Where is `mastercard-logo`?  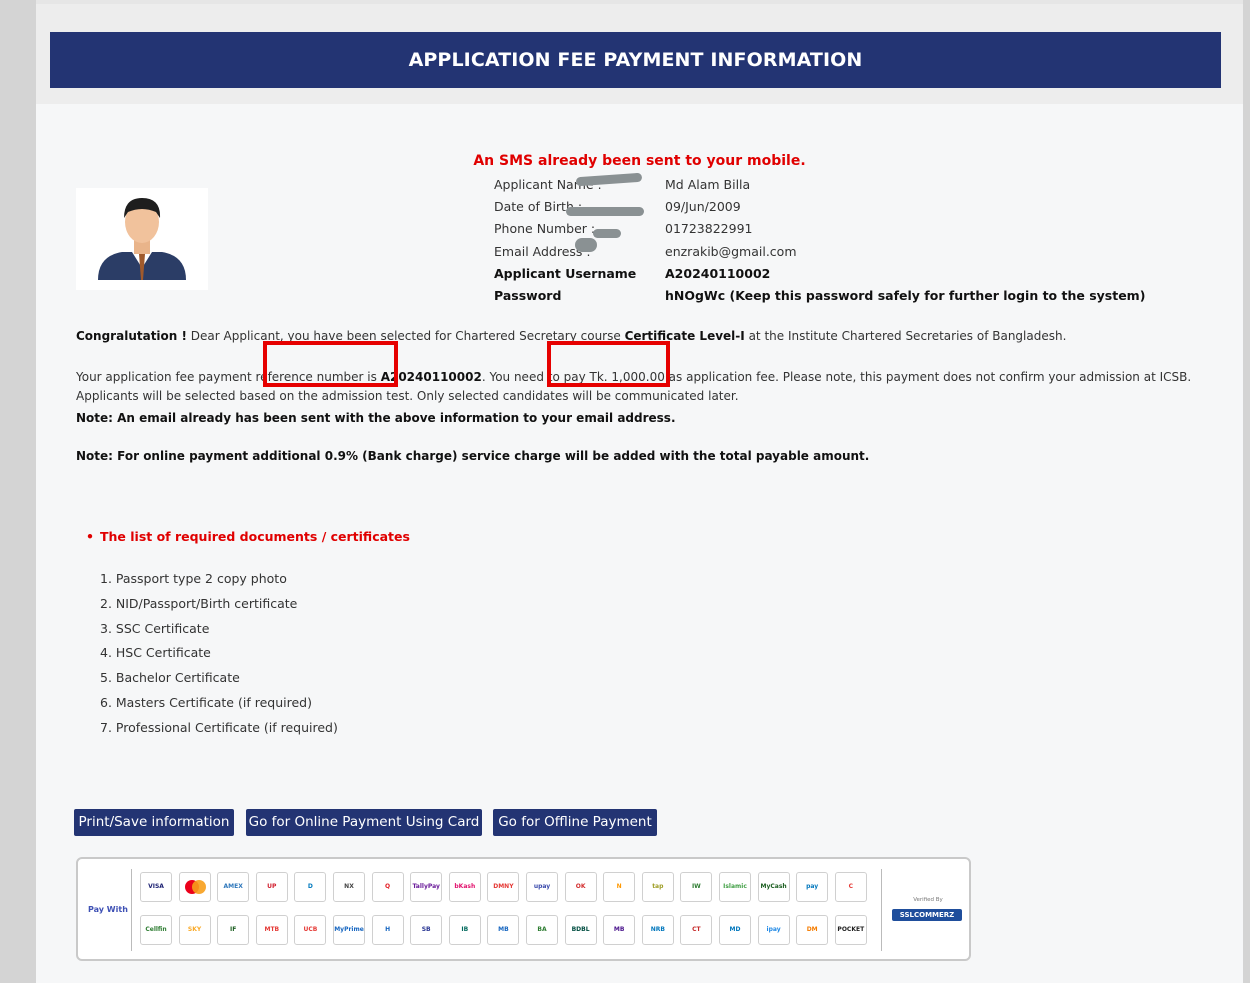 mastercard-logo is located at coordinates (194, 887).